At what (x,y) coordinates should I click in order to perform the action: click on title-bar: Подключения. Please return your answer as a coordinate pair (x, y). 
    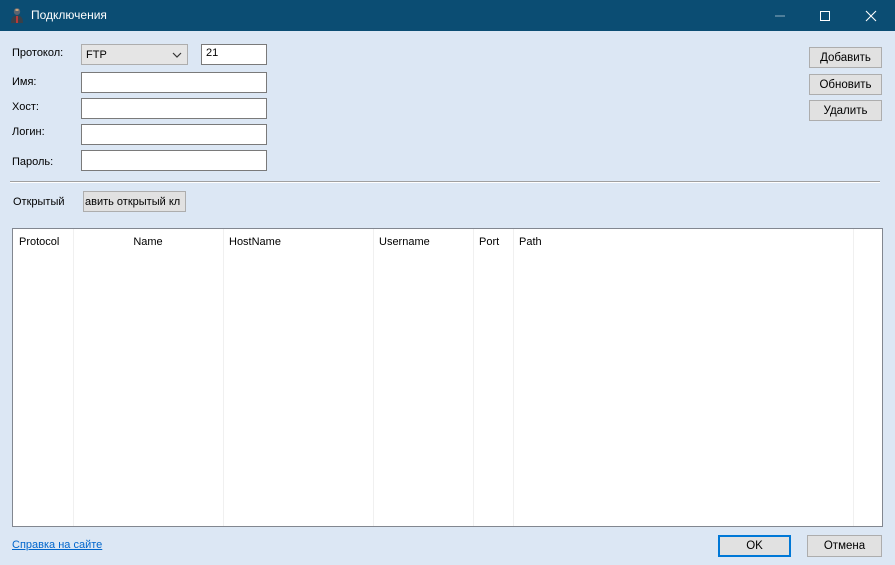
    Looking at the image, I should click on (447, 15).